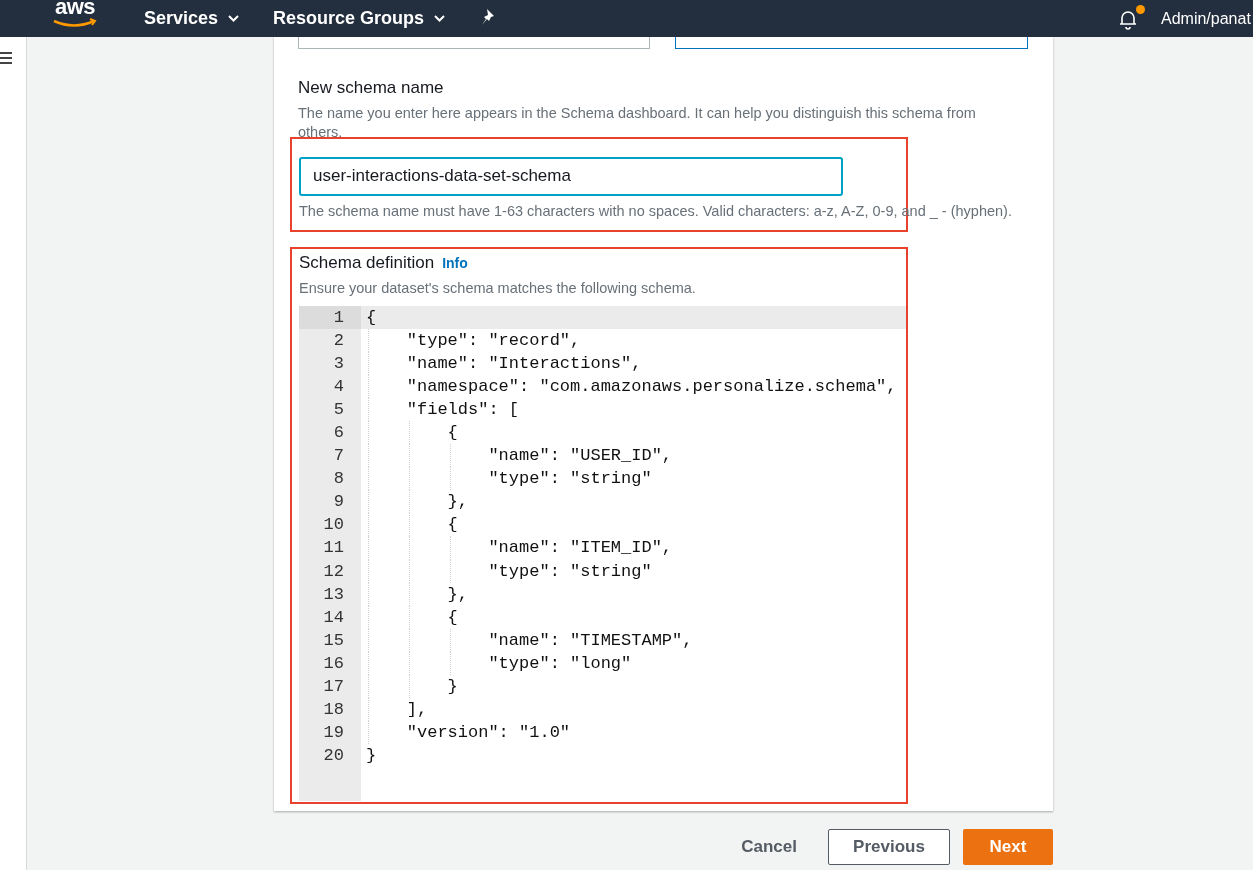 The image size is (1253, 870). I want to click on line-number: 12, so click(333, 571).